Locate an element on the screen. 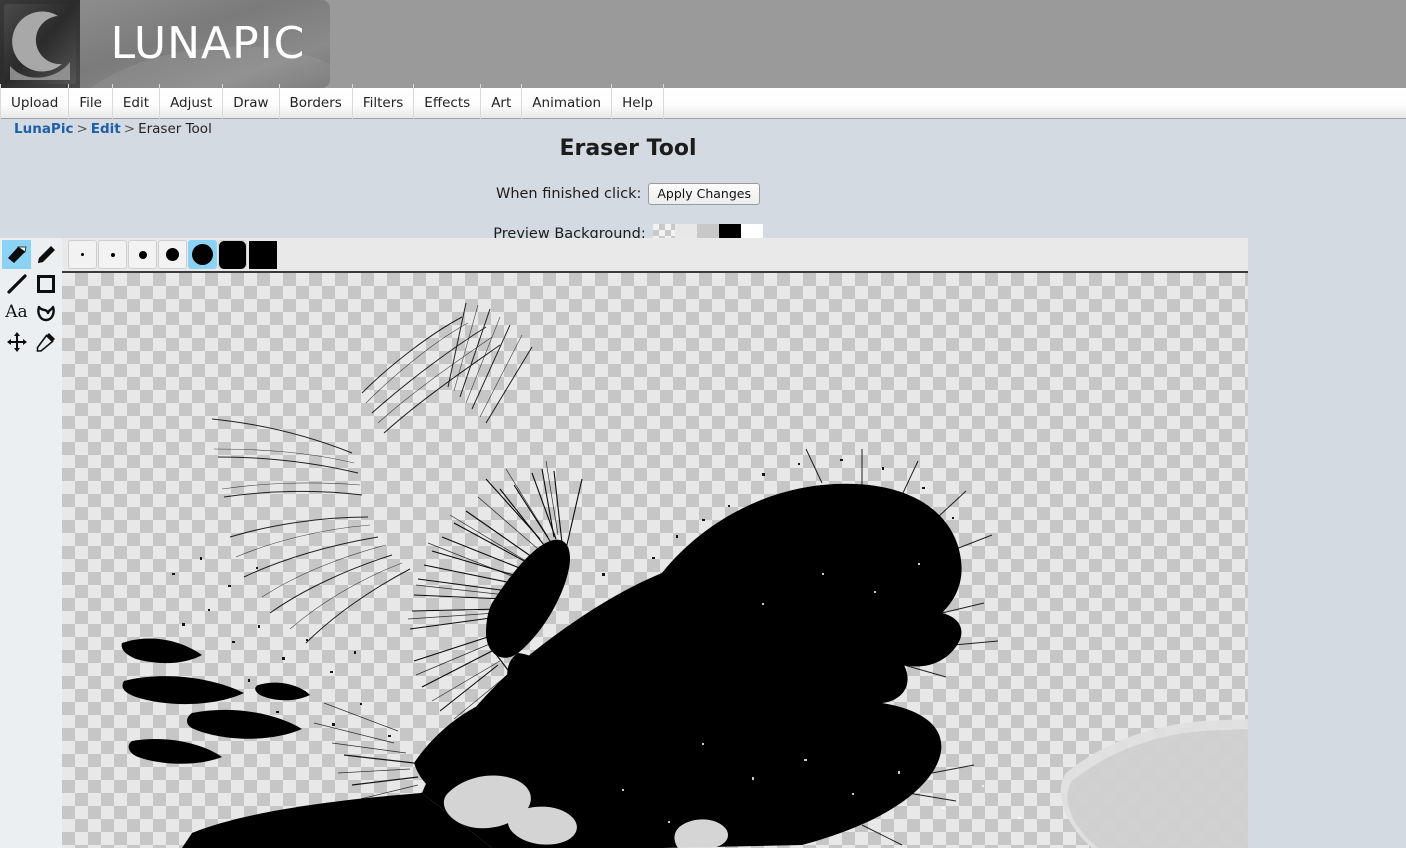  brand-wordmark: LUNAPIC is located at coordinates (208, 43).